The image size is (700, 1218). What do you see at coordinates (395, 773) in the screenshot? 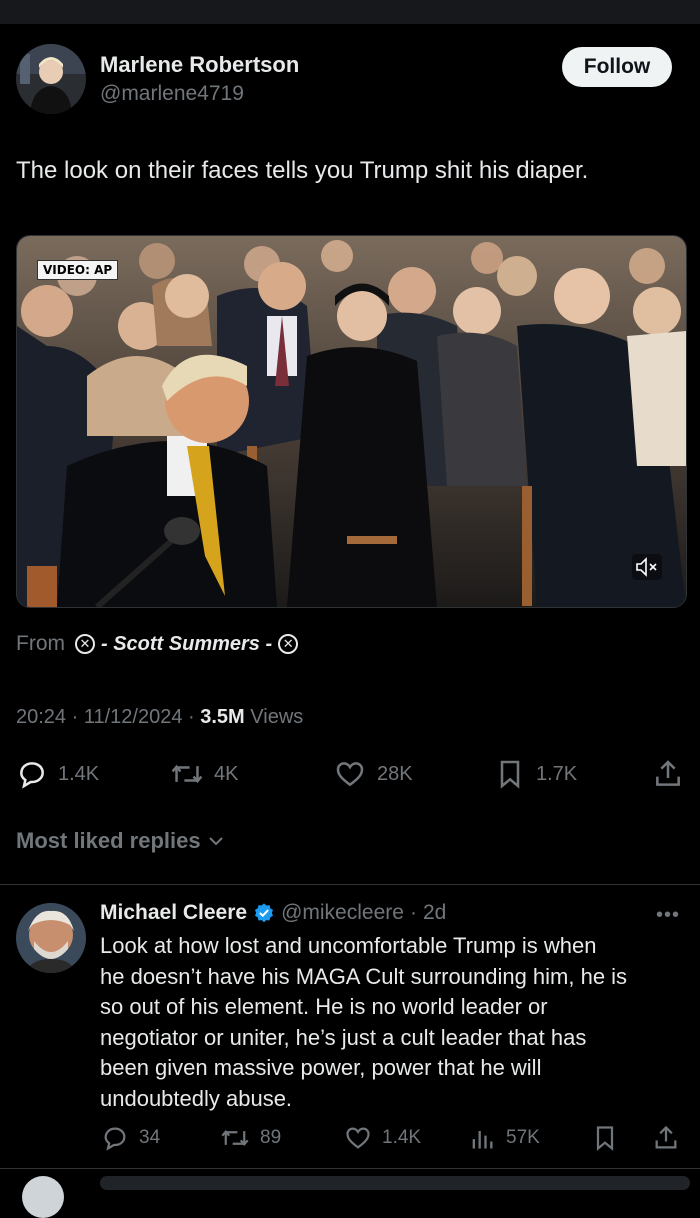
I see `like-count: 28K` at bounding box center [395, 773].